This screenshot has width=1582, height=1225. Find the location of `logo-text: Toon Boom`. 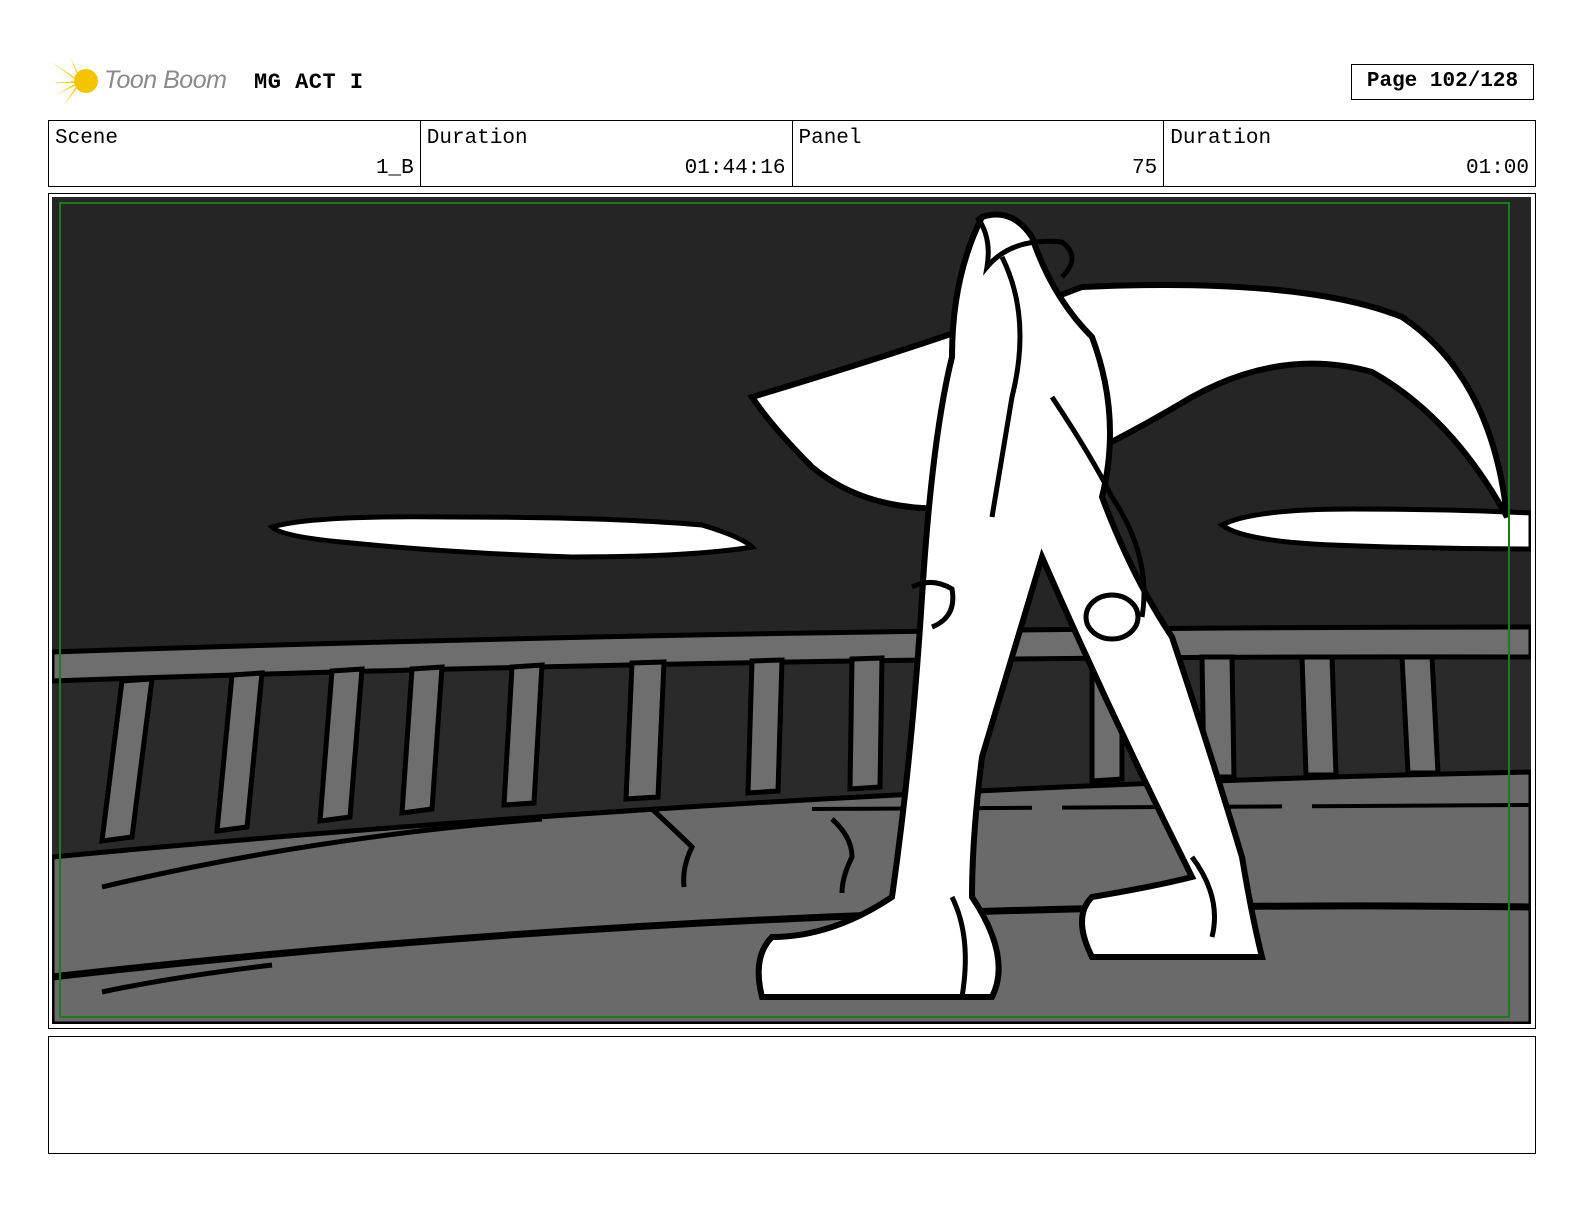

logo-text: Toon Boom is located at coordinates (165, 80).